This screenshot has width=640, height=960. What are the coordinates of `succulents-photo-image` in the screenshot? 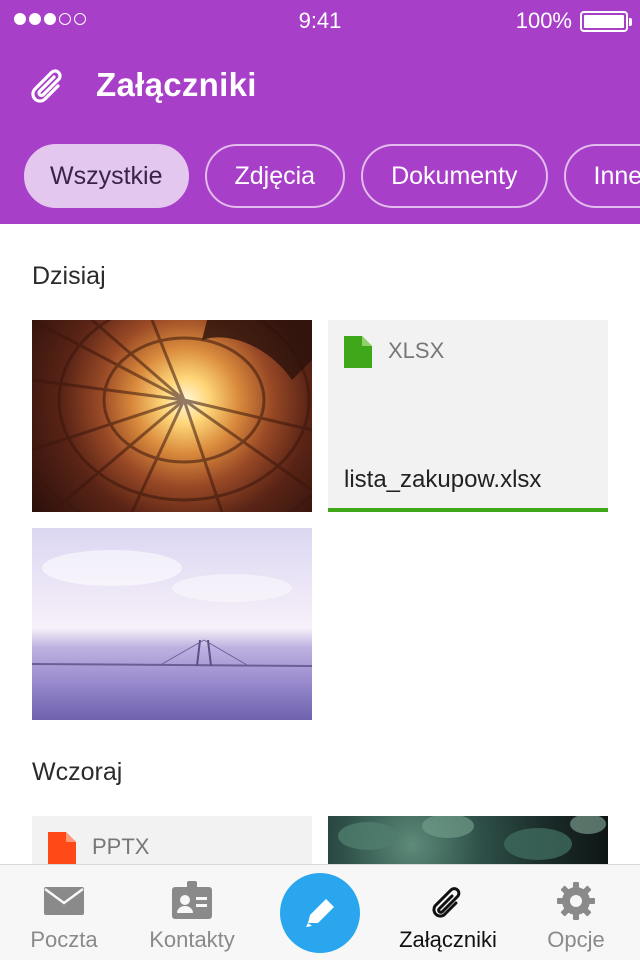 It's located at (472, 838).